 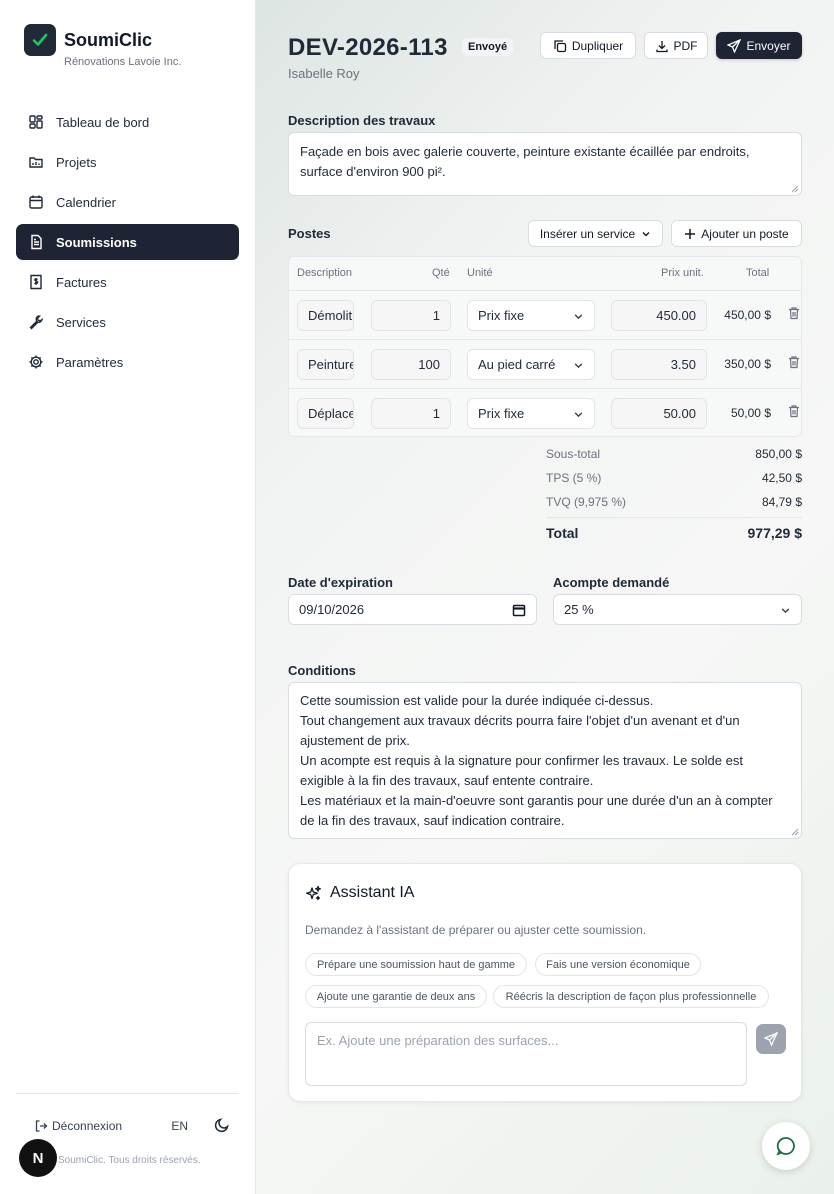 I want to click on status-badge: Envoyé, so click(x=488, y=47).